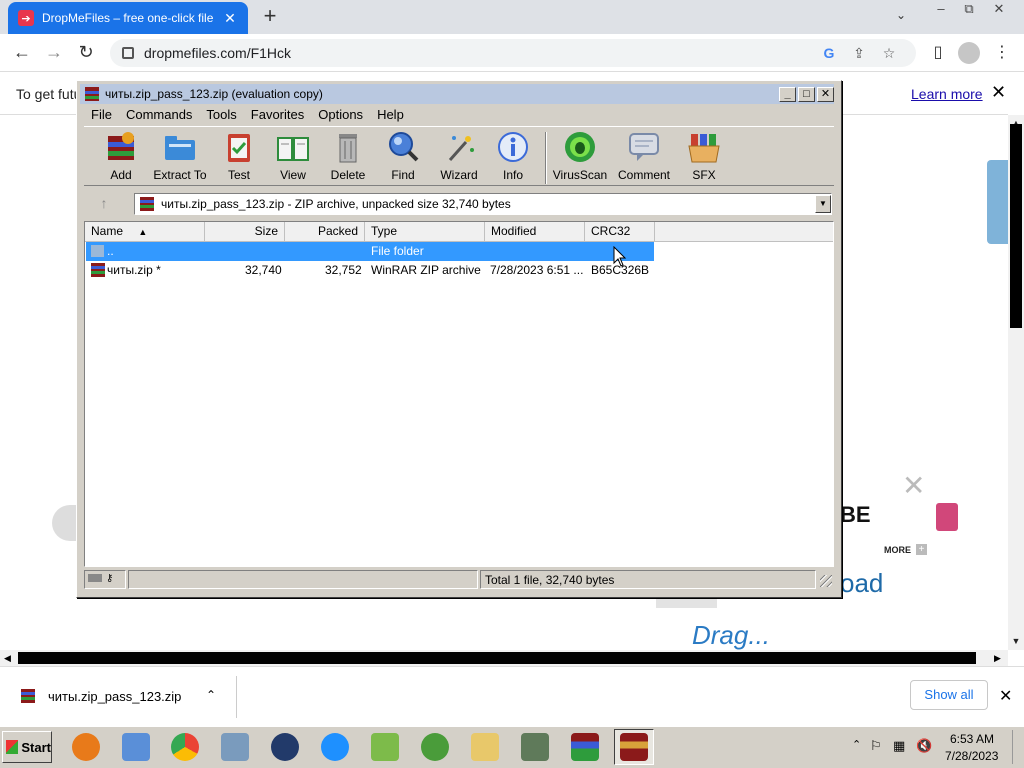 Image resolution: width=1024 pixels, height=768 pixels. What do you see at coordinates (969, 53) in the screenshot?
I see `profile-avatar-icon` at bounding box center [969, 53].